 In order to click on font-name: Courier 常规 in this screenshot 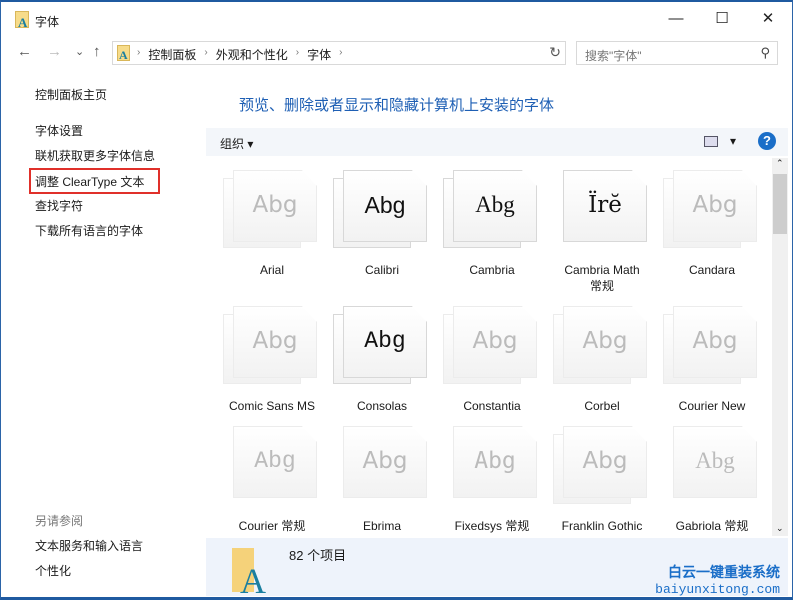, I will do `click(272, 526)`.